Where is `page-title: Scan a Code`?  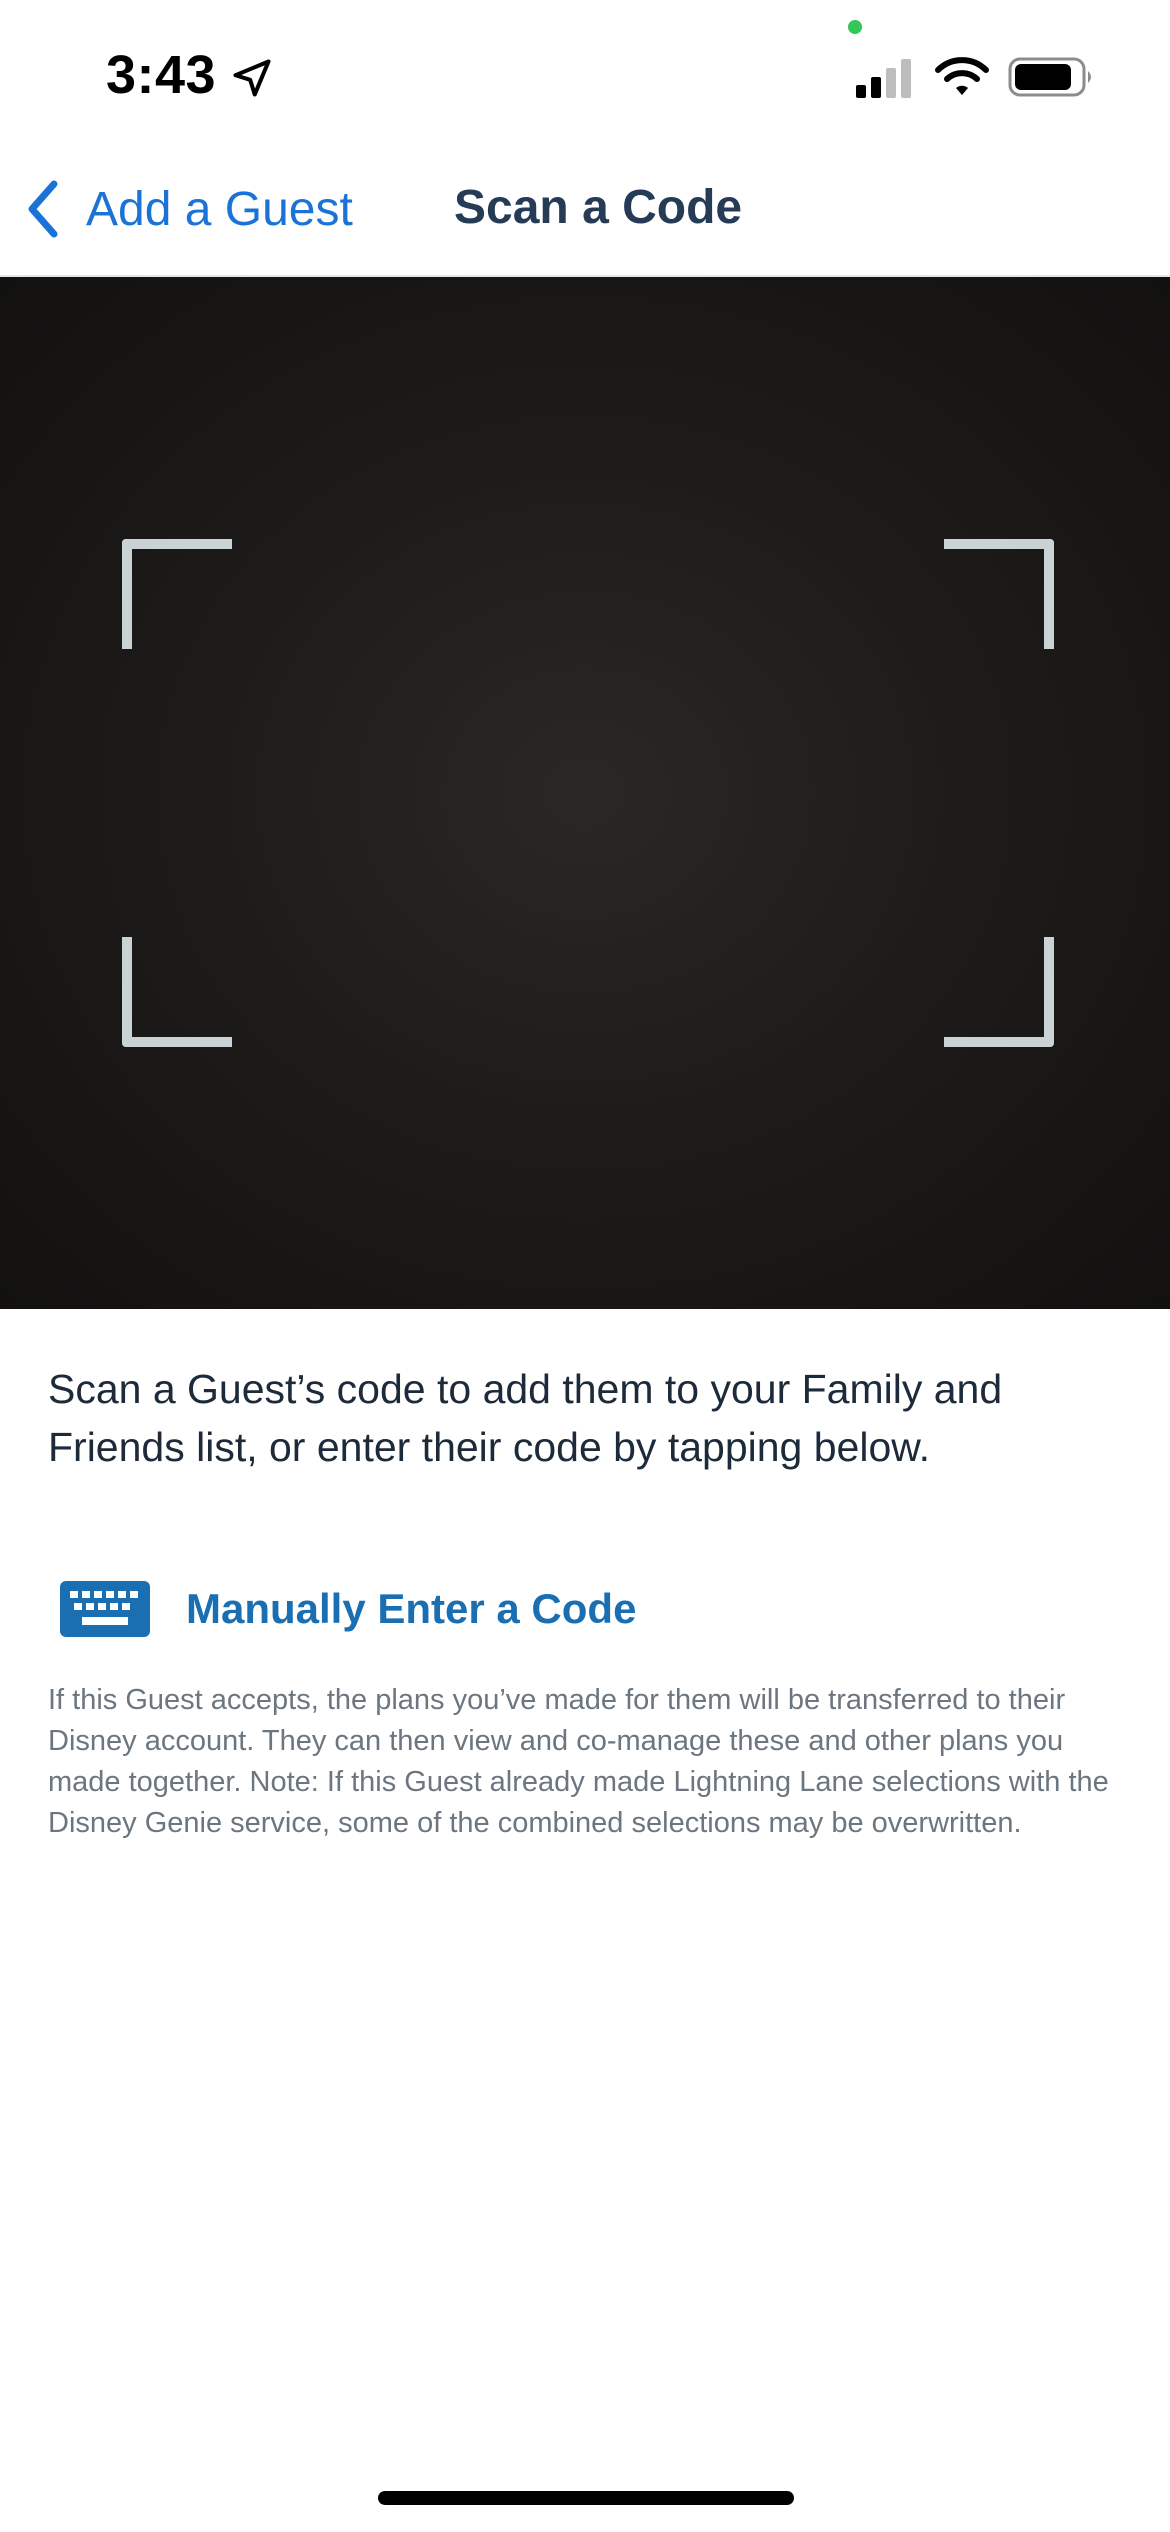 page-title: Scan a Code is located at coordinates (598, 207).